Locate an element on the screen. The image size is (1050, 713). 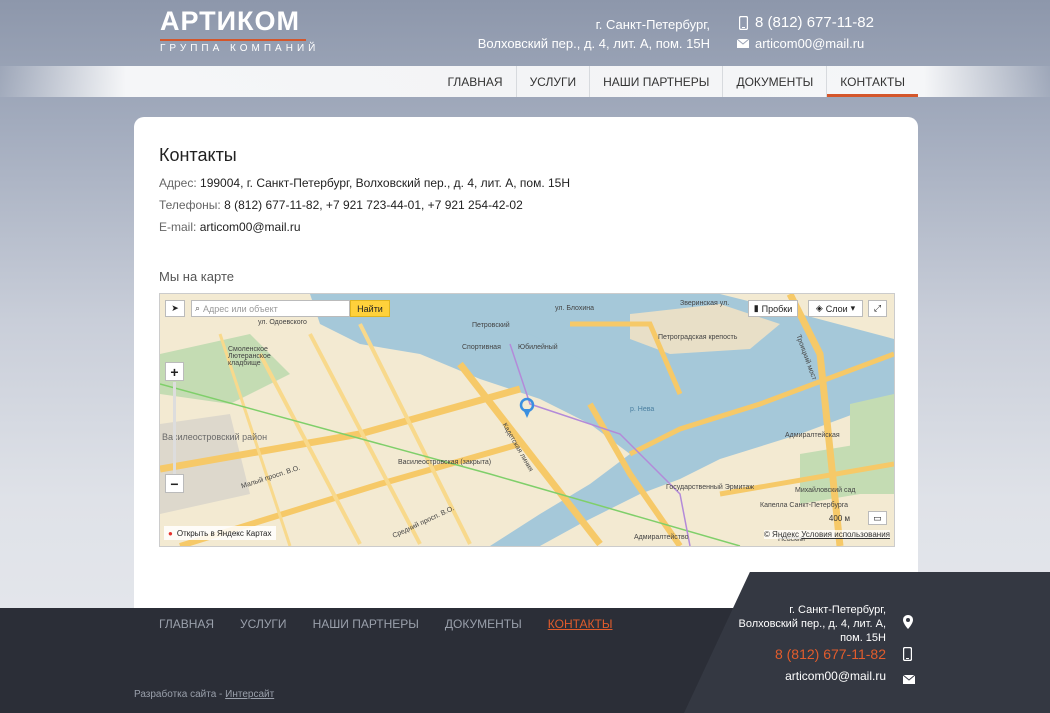
footer-nav-partners: Наши партнеры is located at coordinates (366, 624).